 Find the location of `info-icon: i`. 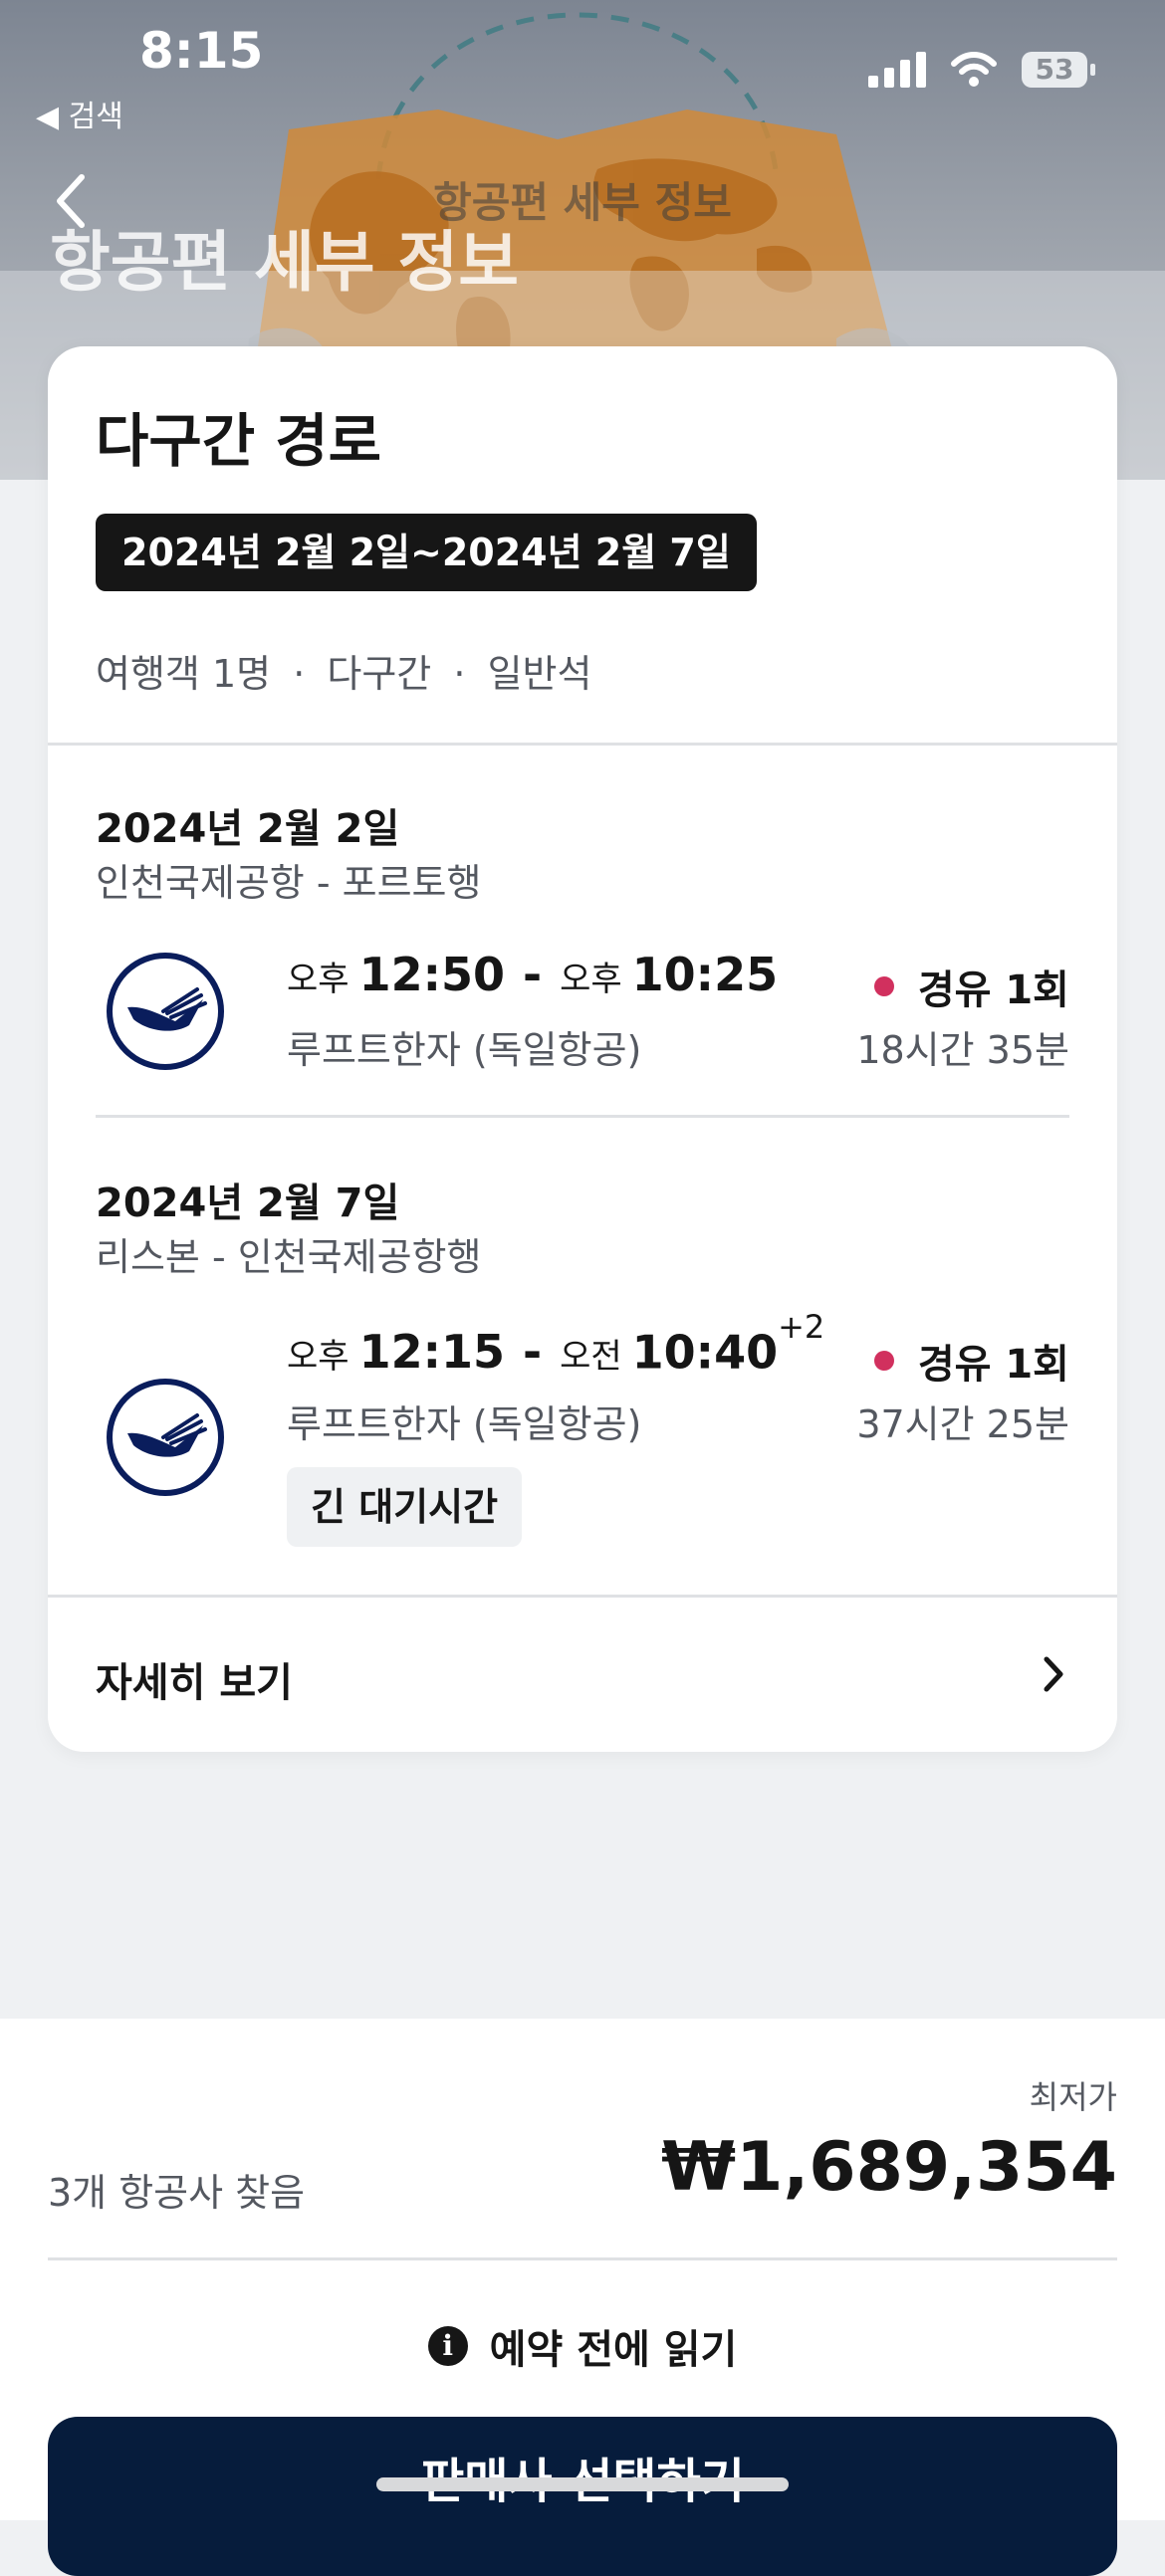

info-icon: i is located at coordinates (448, 2346).